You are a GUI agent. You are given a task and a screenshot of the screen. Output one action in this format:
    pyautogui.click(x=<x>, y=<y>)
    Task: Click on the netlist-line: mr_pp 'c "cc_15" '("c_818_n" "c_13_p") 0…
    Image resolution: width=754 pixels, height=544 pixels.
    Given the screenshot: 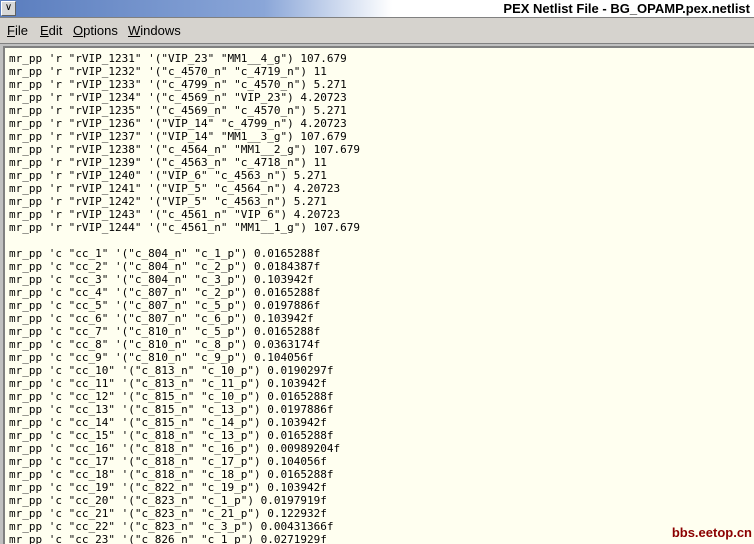 What is the action you would take?
    pyautogui.click(x=171, y=435)
    